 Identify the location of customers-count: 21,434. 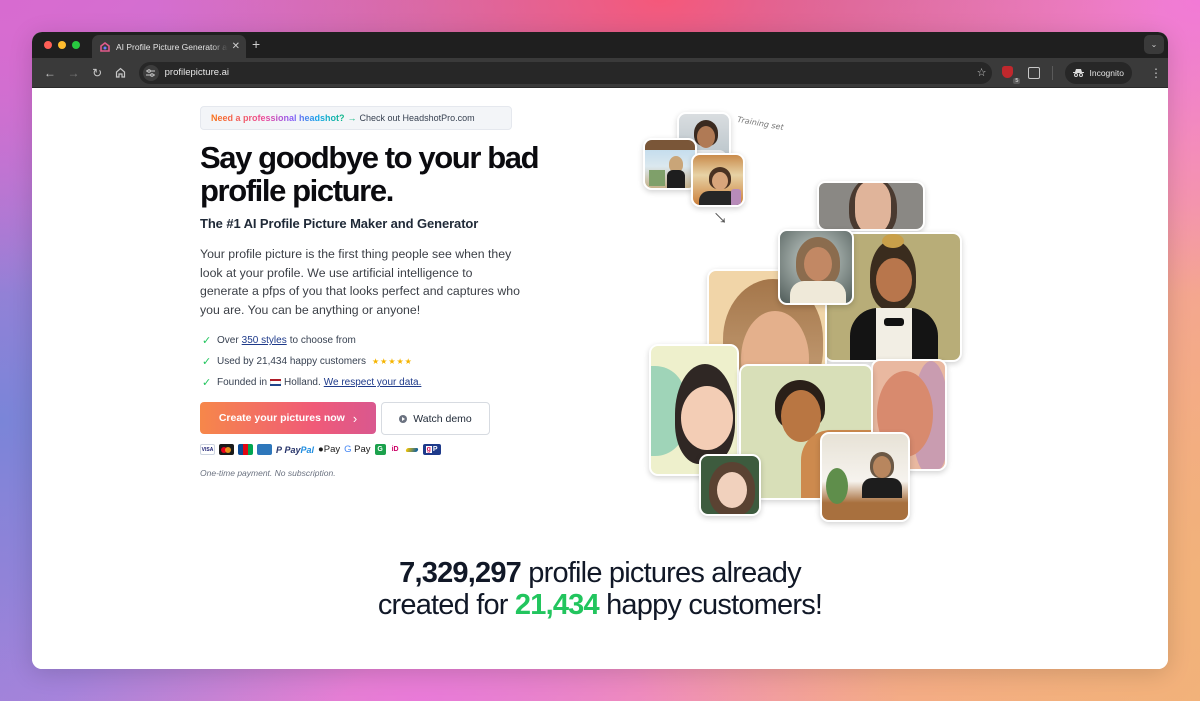
(557, 605).